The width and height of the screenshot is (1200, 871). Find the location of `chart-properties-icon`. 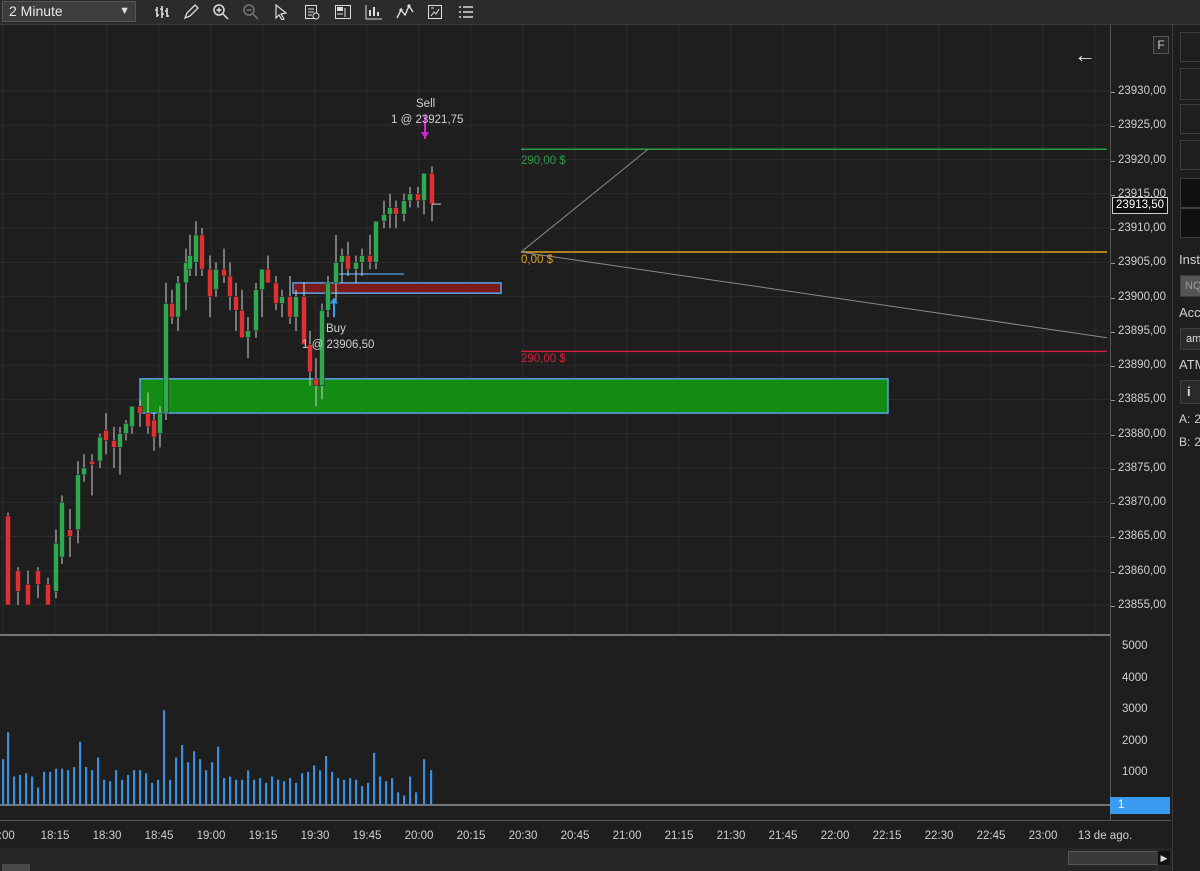

chart-properties-icon is located at coordinates (343, 12).